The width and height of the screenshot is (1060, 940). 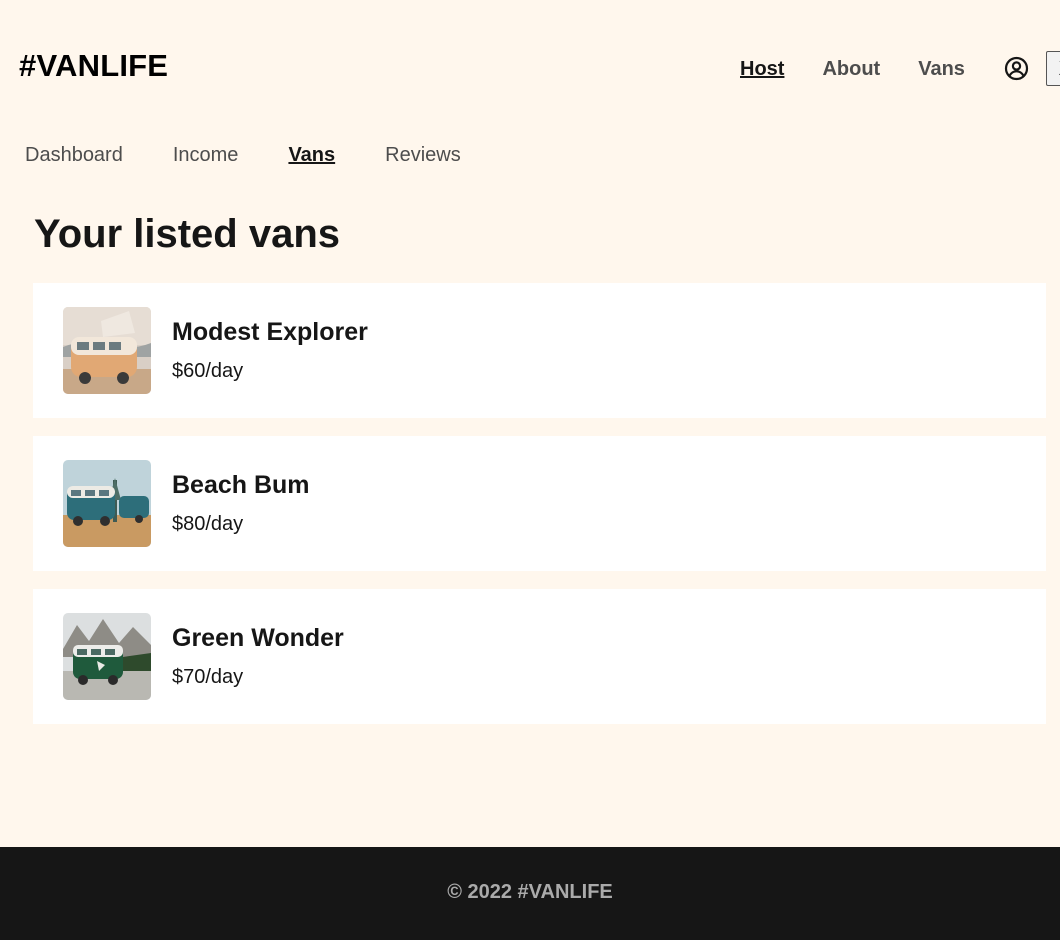 I want to click on van-price: $60/day, so click(x=208, y=371).